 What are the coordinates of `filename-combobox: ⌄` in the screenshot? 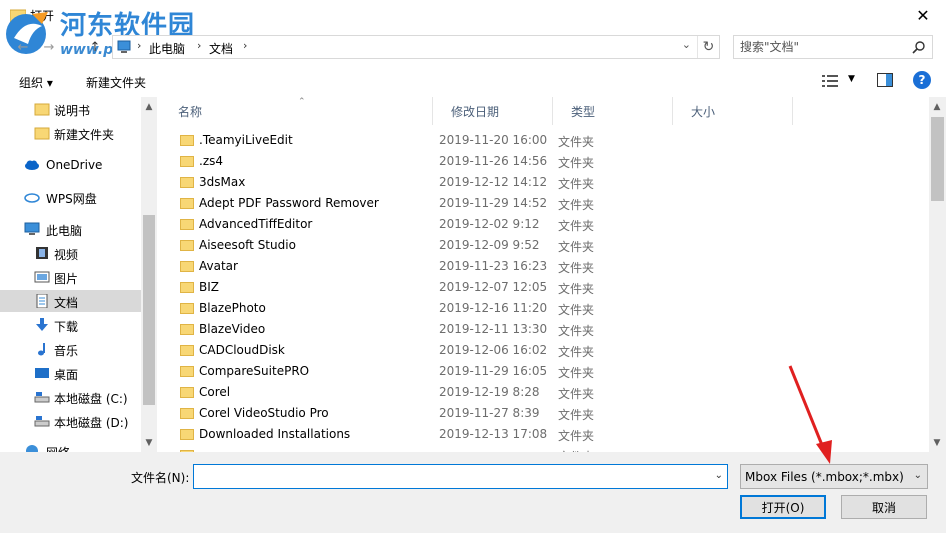 It's located at (460, 476).